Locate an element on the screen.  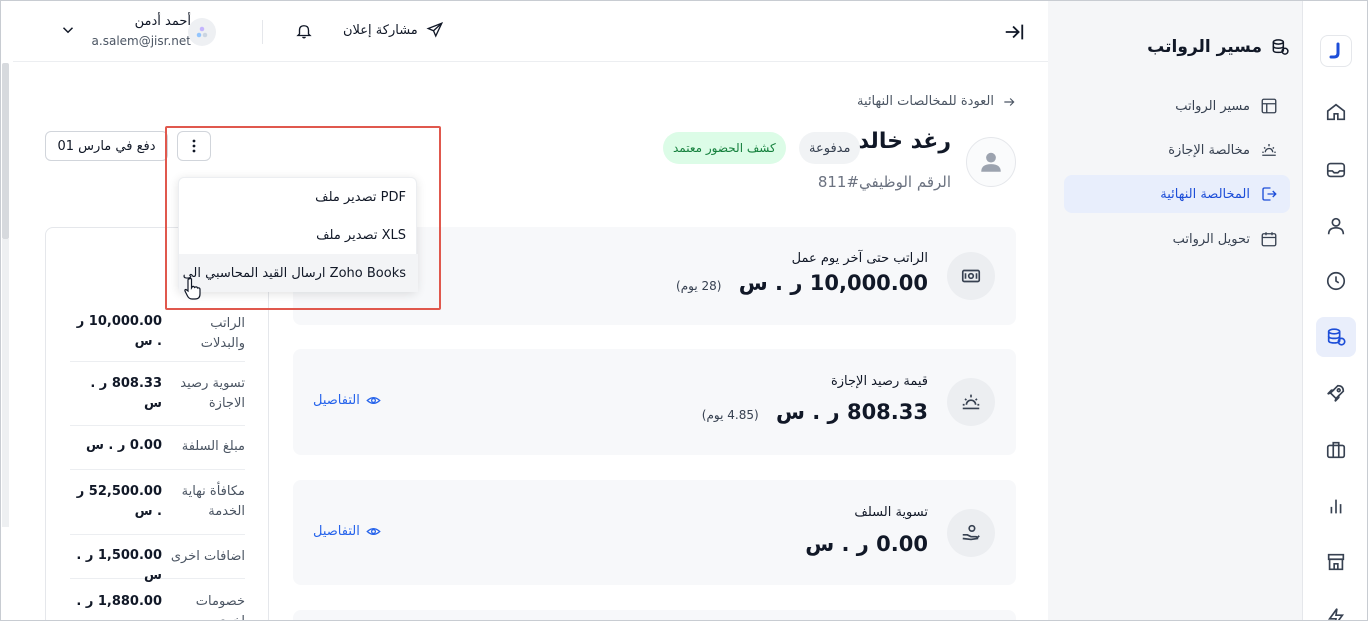
advance-settlement-card: تسوية السلف 0.00 ر . س التفاصيل is located at coordinates (654, 532).